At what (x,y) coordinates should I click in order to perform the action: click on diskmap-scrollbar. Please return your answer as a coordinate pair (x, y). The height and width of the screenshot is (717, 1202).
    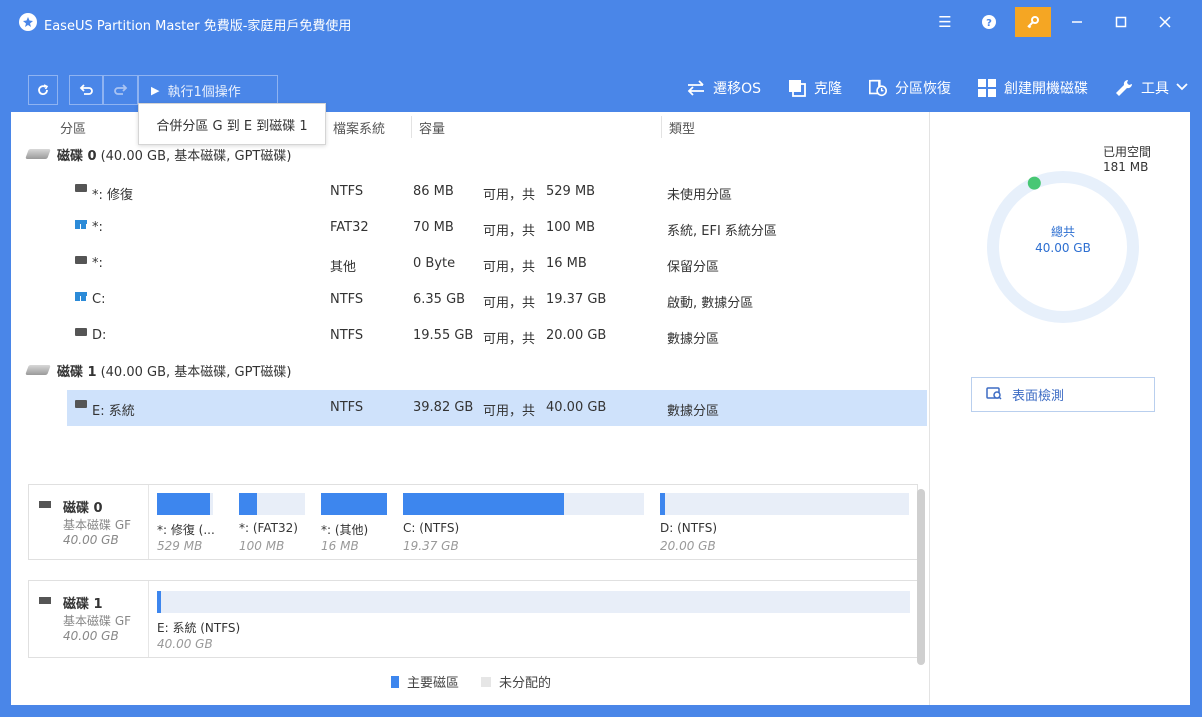
    Looking at the image, I should click on (921, 577).